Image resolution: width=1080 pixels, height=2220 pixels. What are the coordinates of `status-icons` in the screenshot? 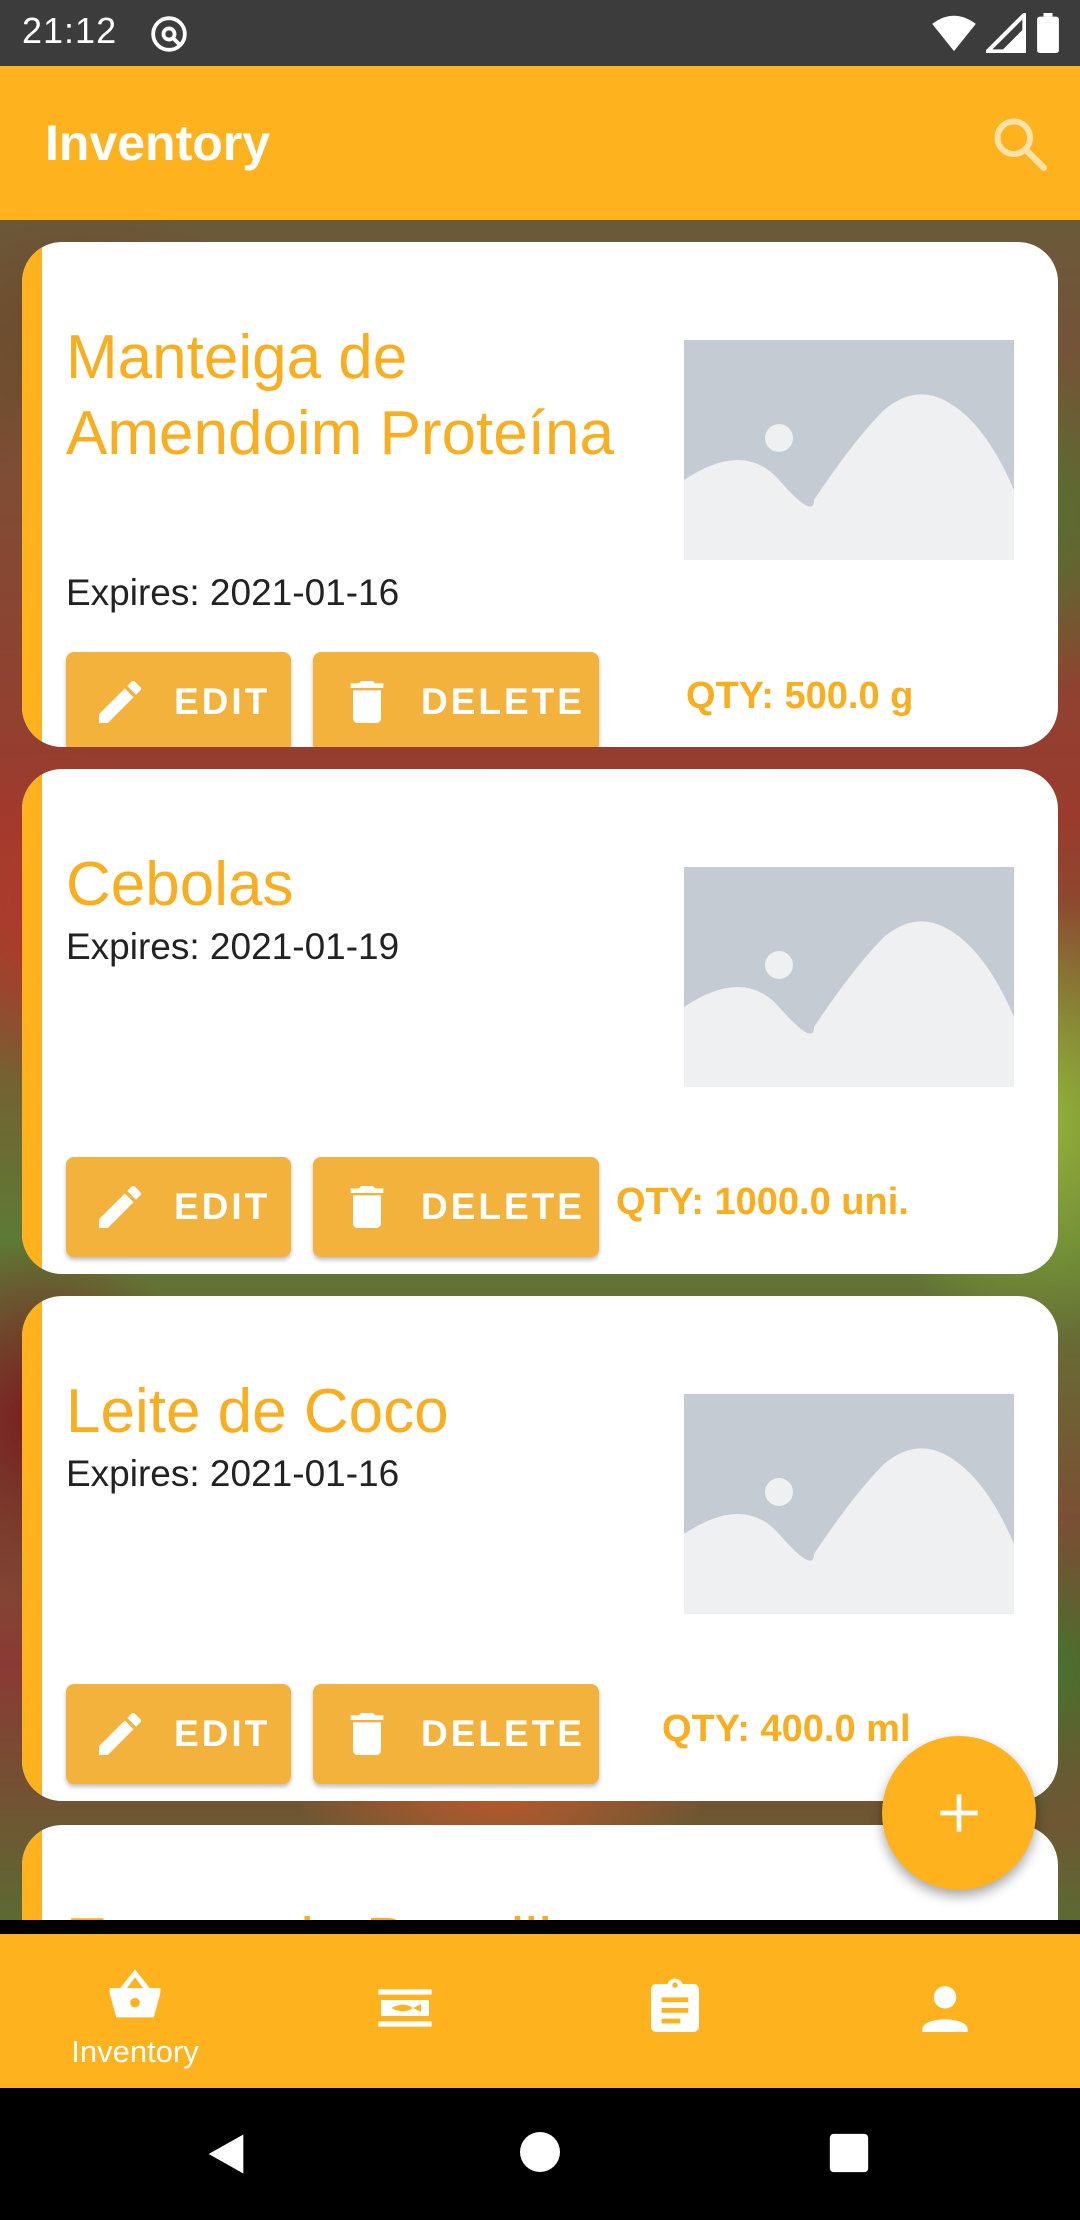 It's located at (996, 33).